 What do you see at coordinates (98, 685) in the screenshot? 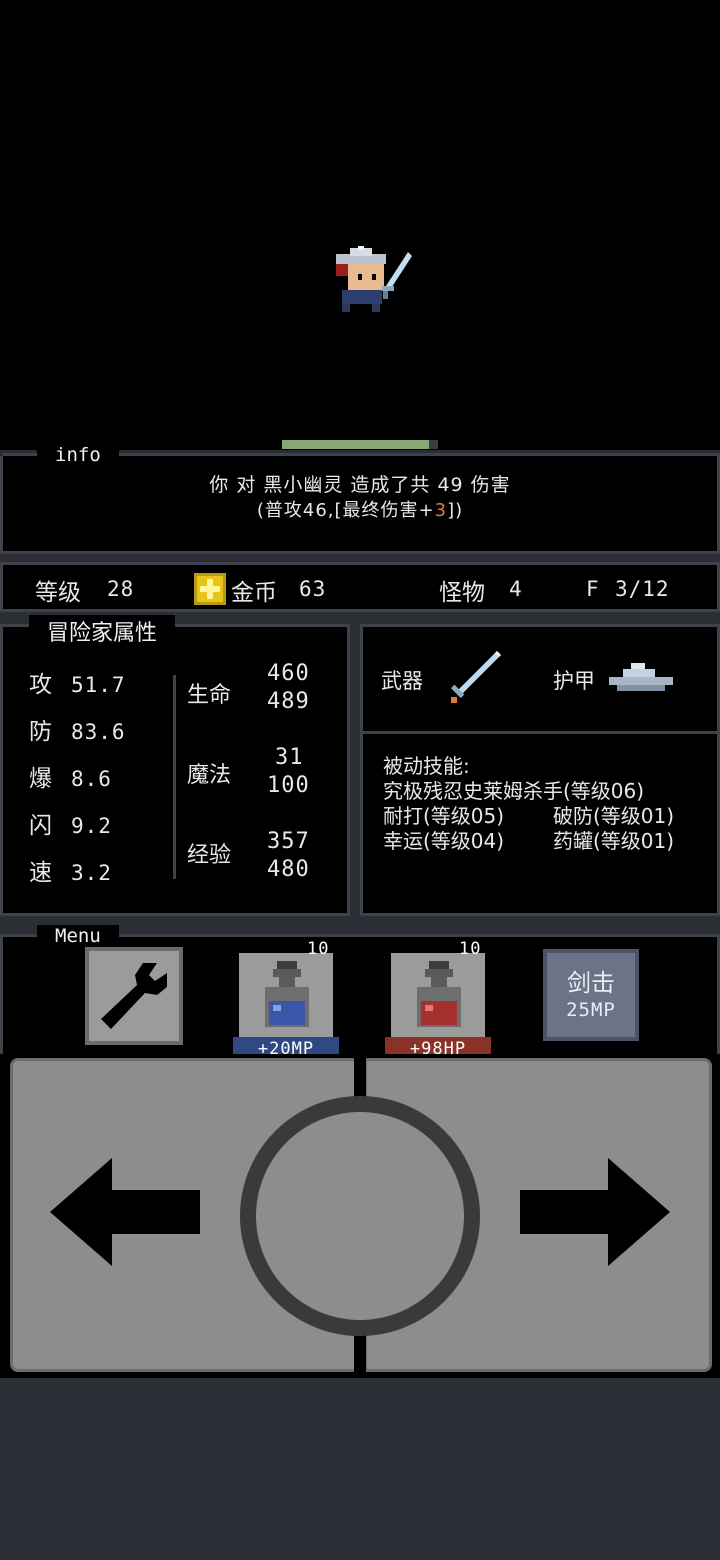
I see `stat-attack-value: 51.7` at bounding box center [98, 685].